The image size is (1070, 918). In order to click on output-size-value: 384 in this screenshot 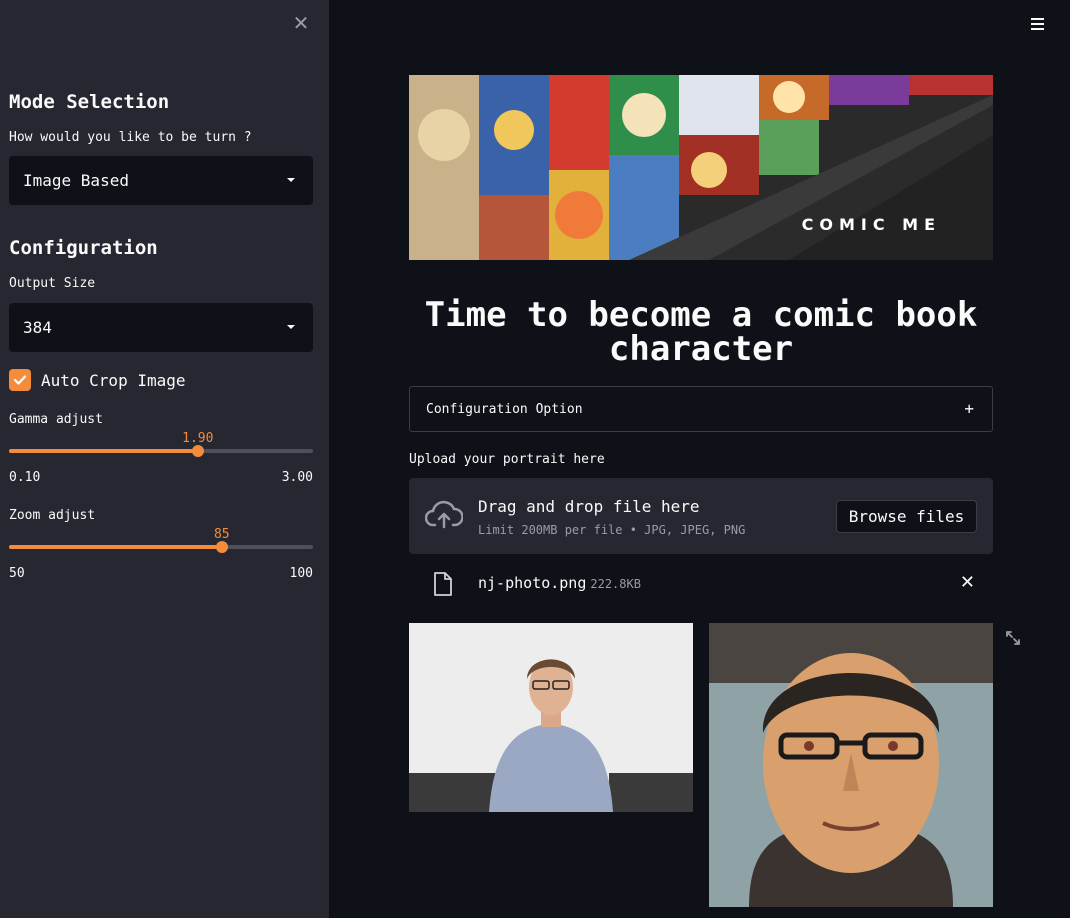, I will do `click(37, 327)`.